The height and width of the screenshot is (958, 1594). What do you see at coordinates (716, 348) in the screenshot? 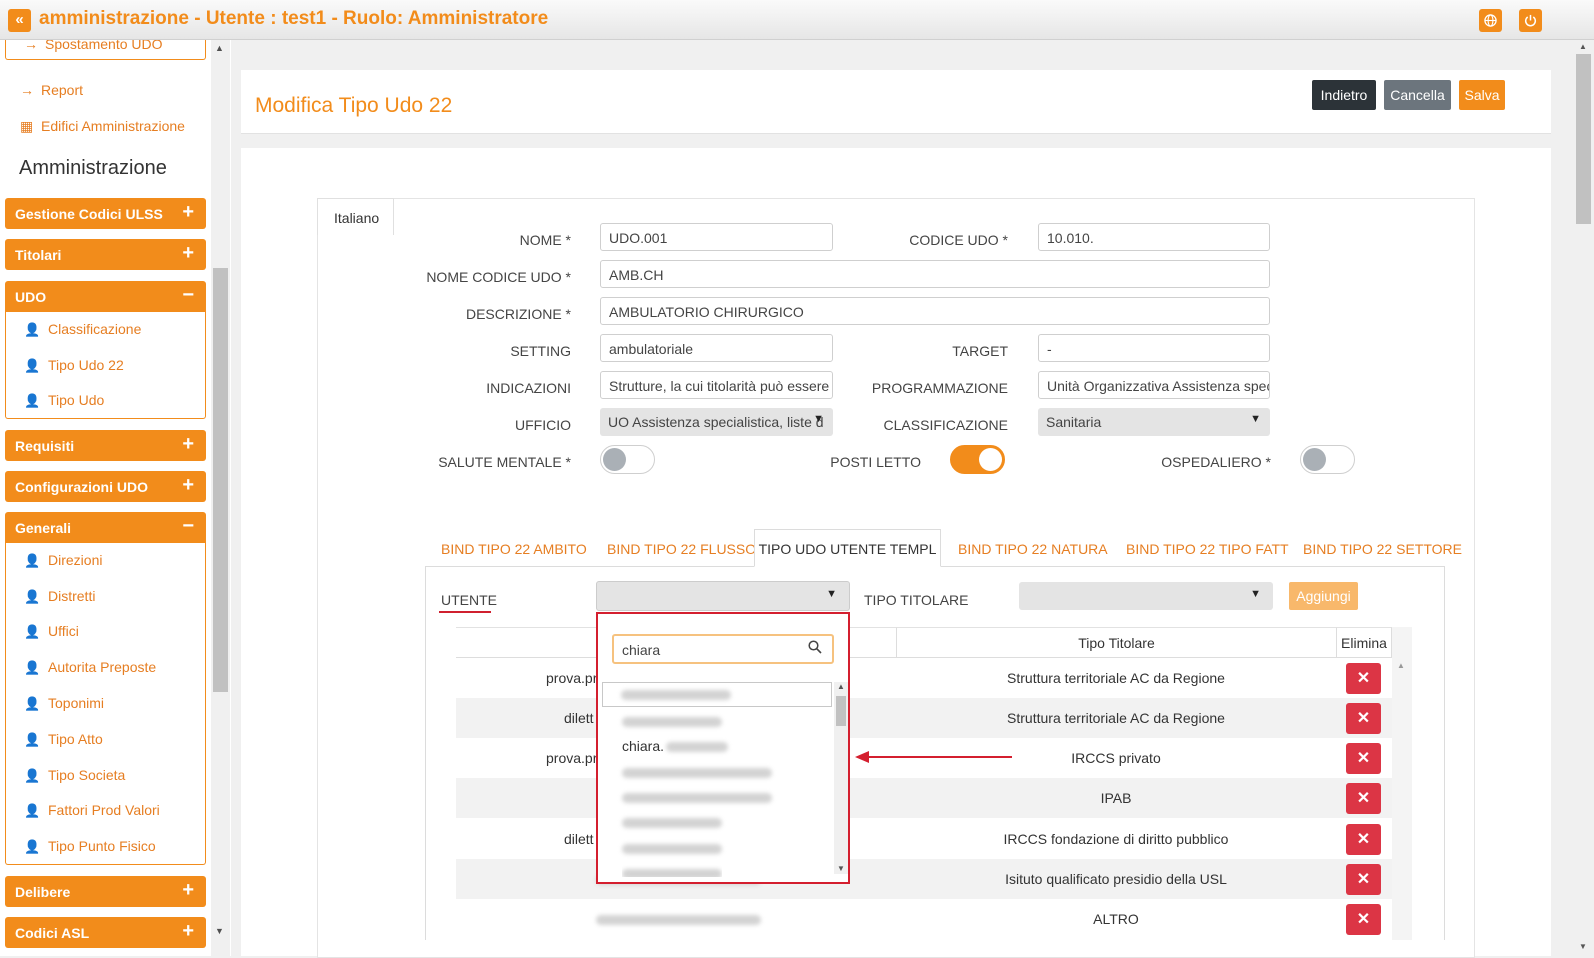
I see `setting-input: ambulatoriale` at bounding box center [716, 348].